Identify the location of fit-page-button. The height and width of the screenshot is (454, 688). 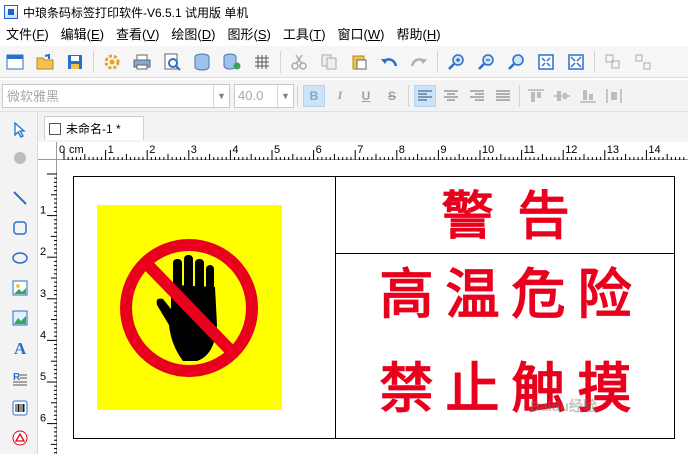
(546, 62).